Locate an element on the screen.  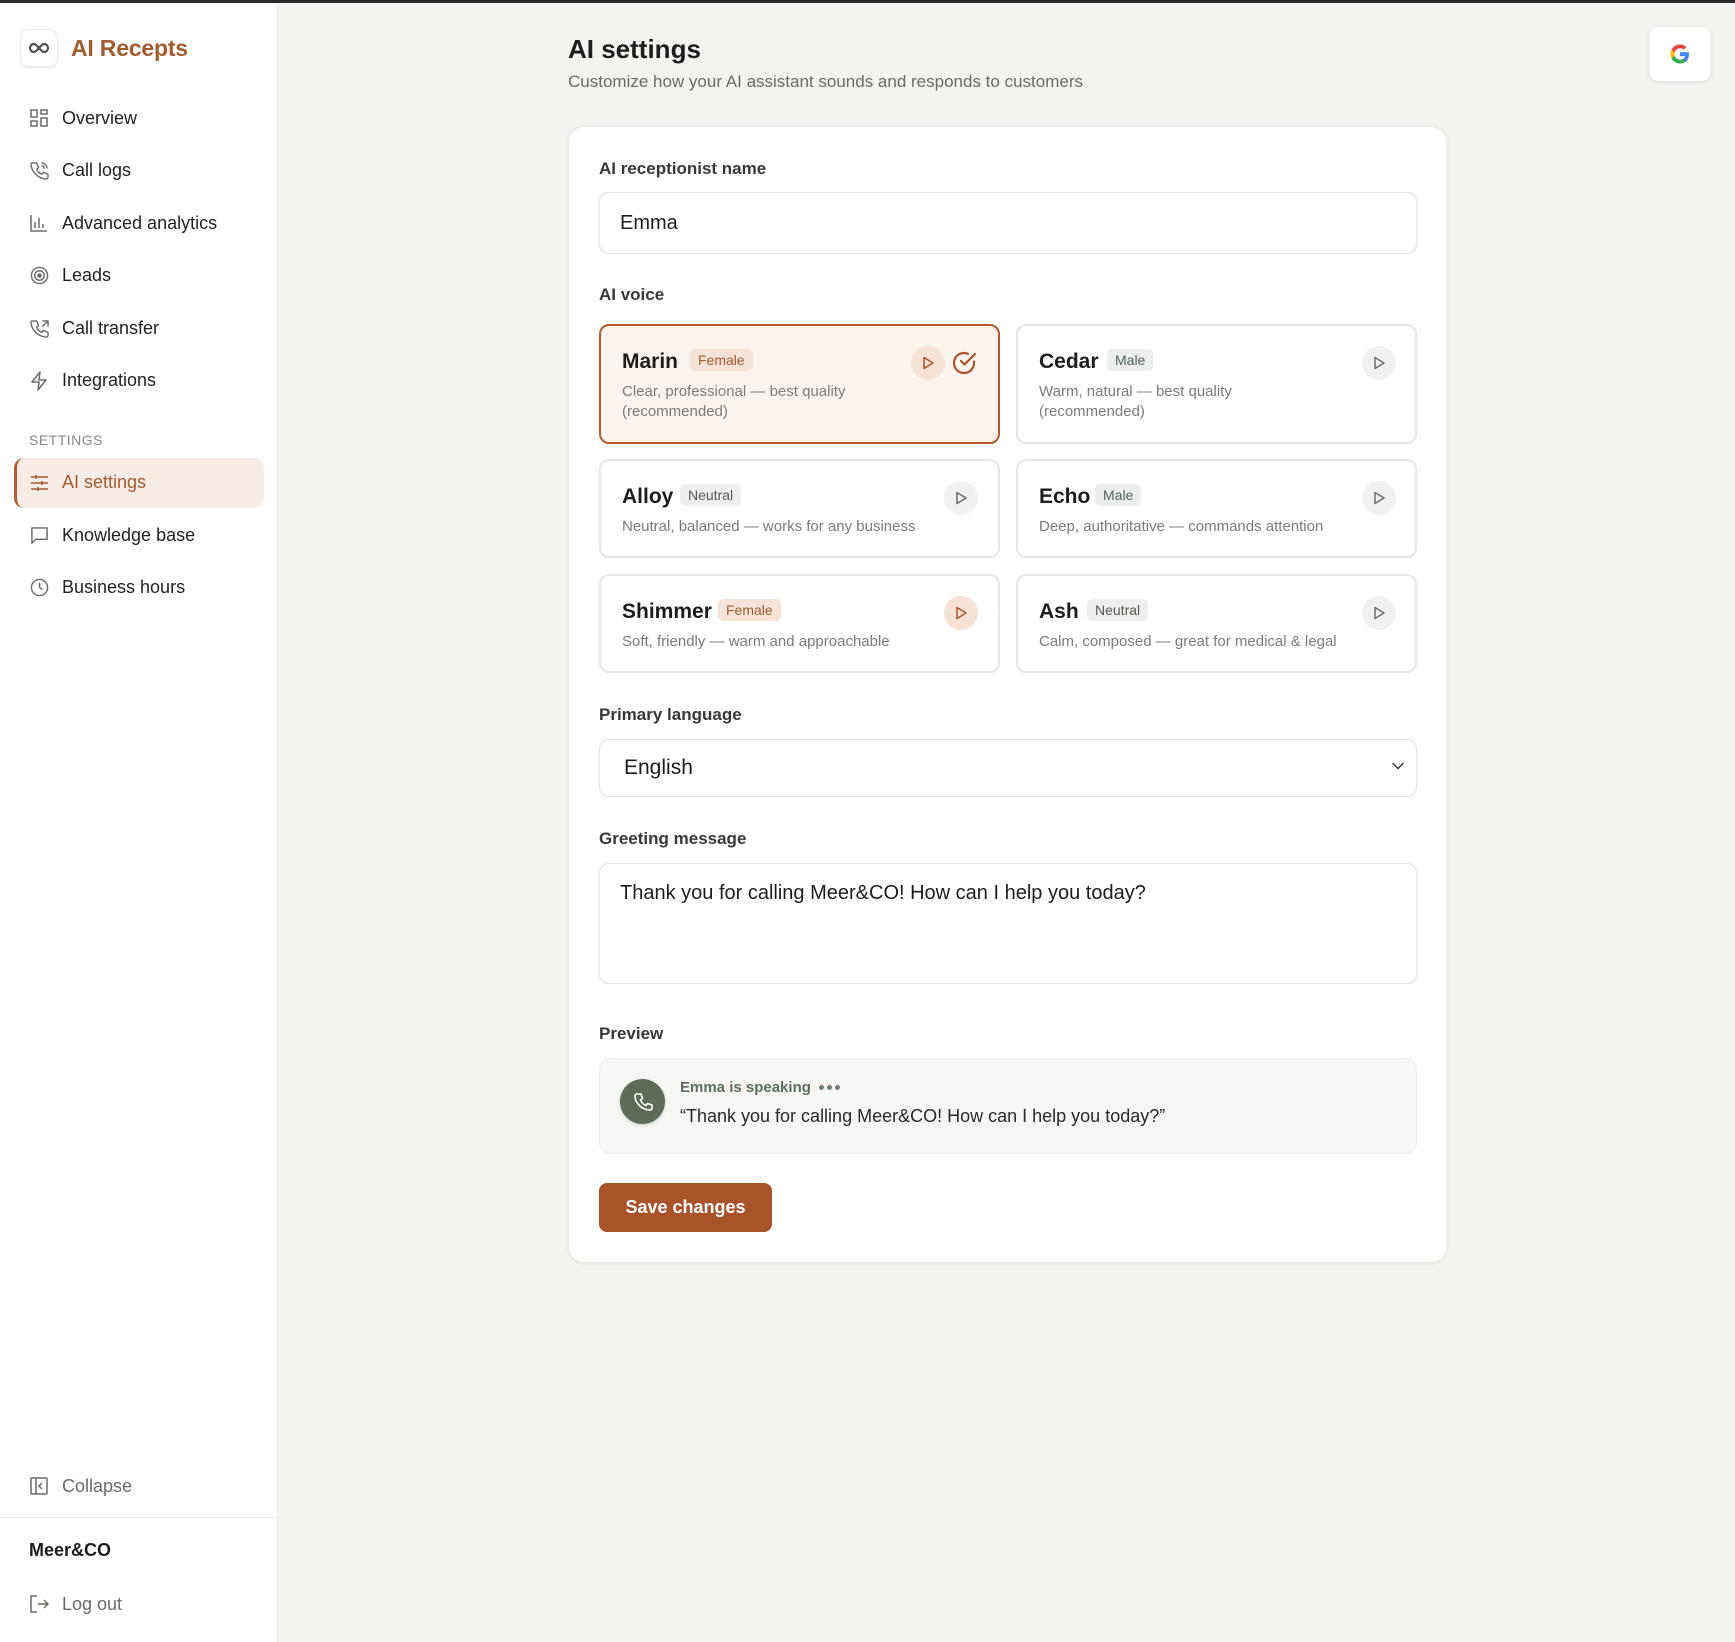
typing-dots-icon is located at coordinates (829, 1087).